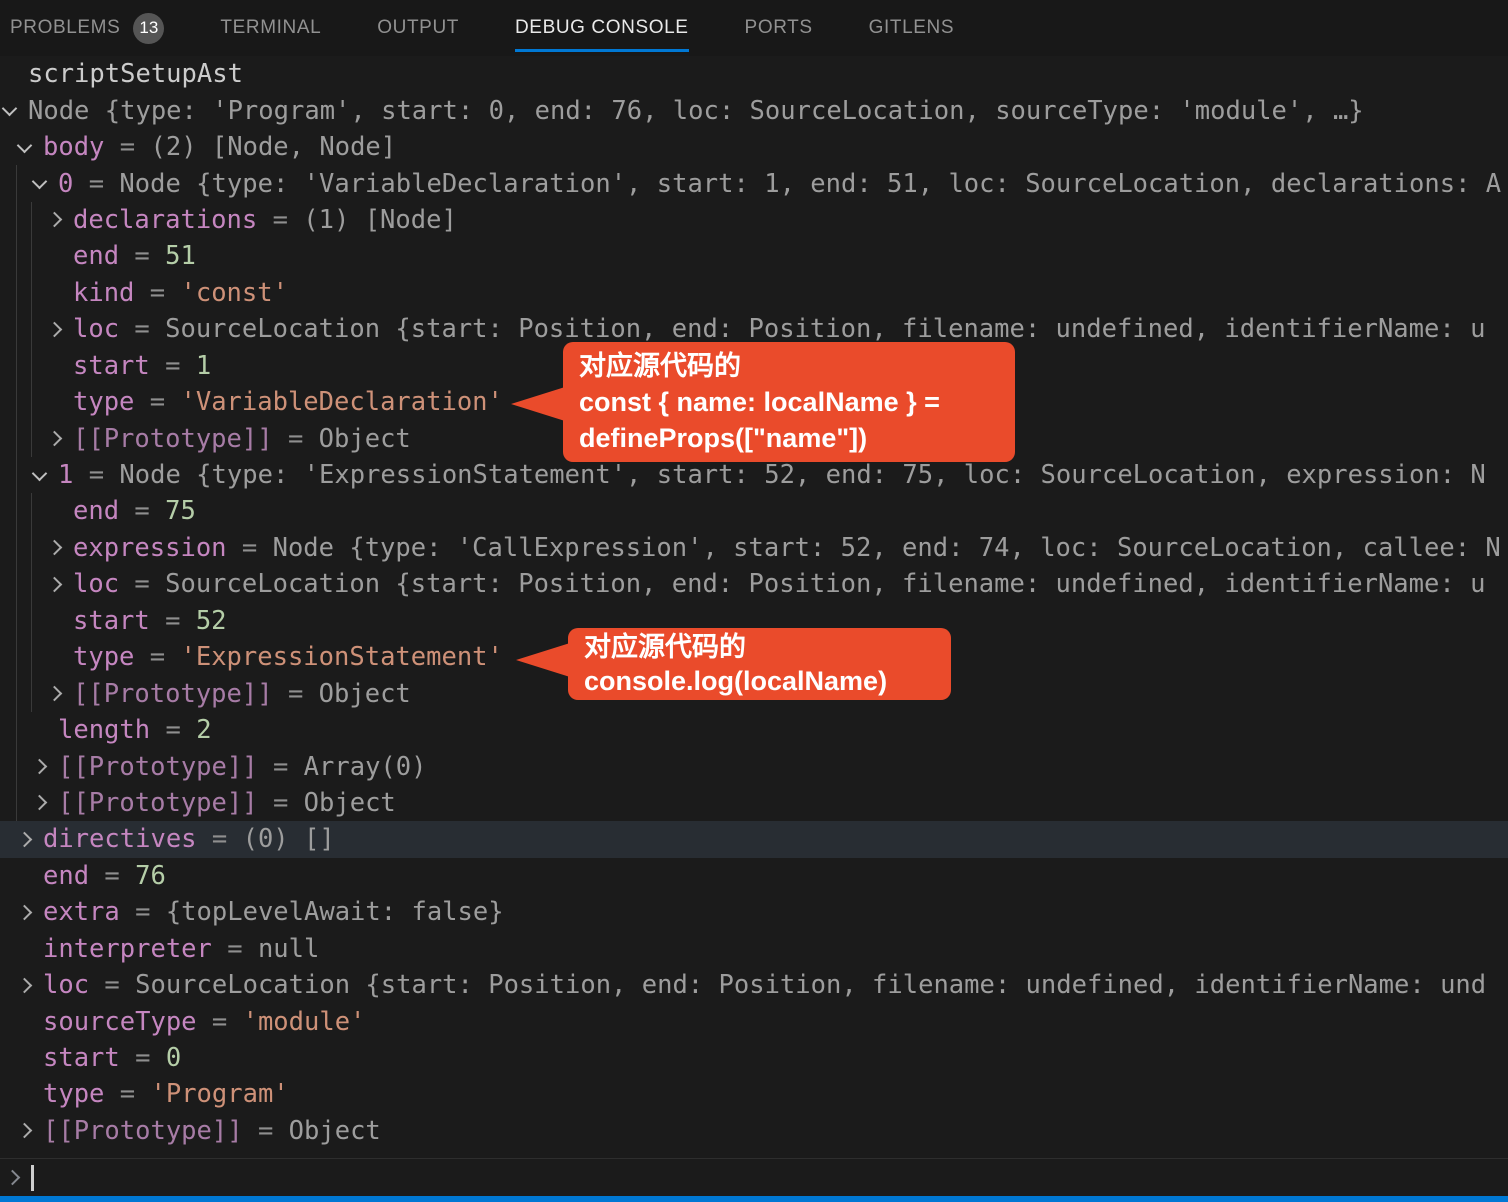 The height and width of the screenshot is (1202, 1508). Describe the element at coordinates (779, 28) in the screenshot. I see `tab-ports: PORTS` at that location.